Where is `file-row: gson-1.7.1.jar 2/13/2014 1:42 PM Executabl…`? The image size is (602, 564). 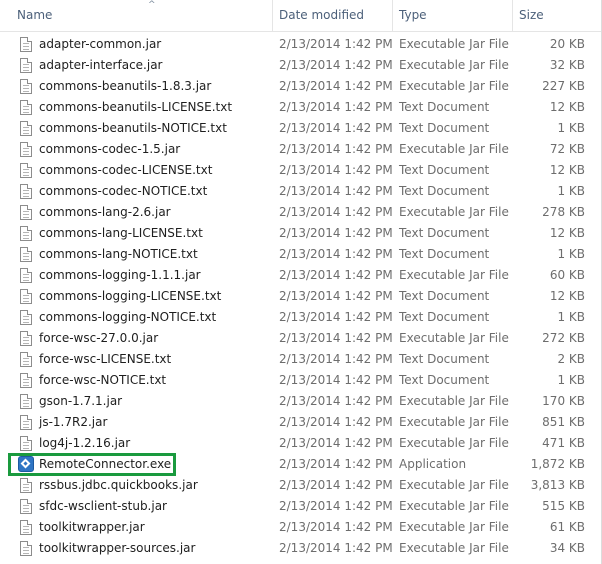
file-row: gson-1.7.1.jar 2/13/2014 1:42 PM Executabl… is located at coordinates (301, 401).